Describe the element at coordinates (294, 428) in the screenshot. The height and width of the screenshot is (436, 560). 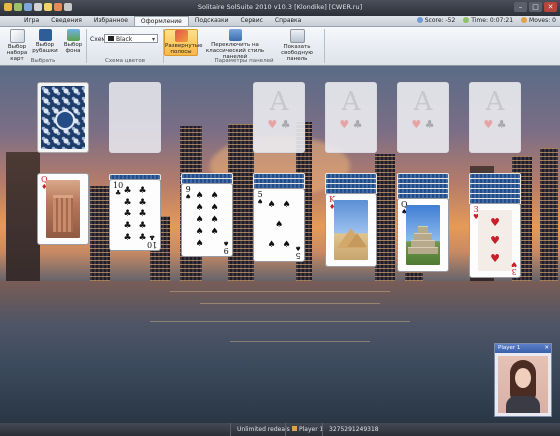
I see `player-icon` at that location.